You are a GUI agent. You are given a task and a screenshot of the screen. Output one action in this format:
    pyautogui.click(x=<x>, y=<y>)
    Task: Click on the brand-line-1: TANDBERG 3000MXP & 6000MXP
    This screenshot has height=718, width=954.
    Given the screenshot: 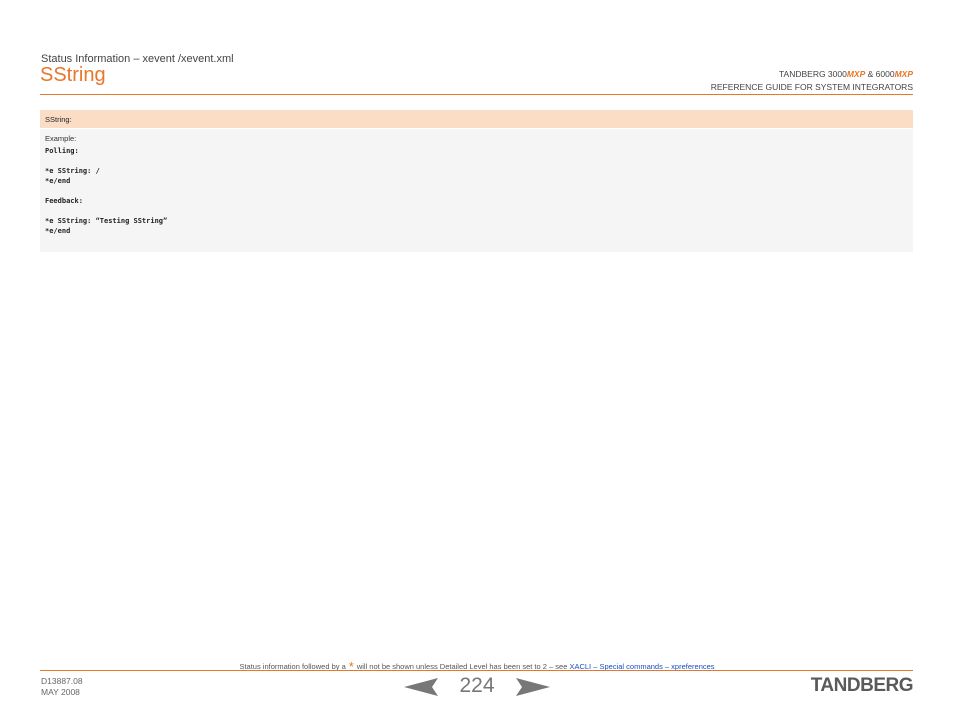 What is the action you would take?
    pyautogui.click(x=812, y=74)
    